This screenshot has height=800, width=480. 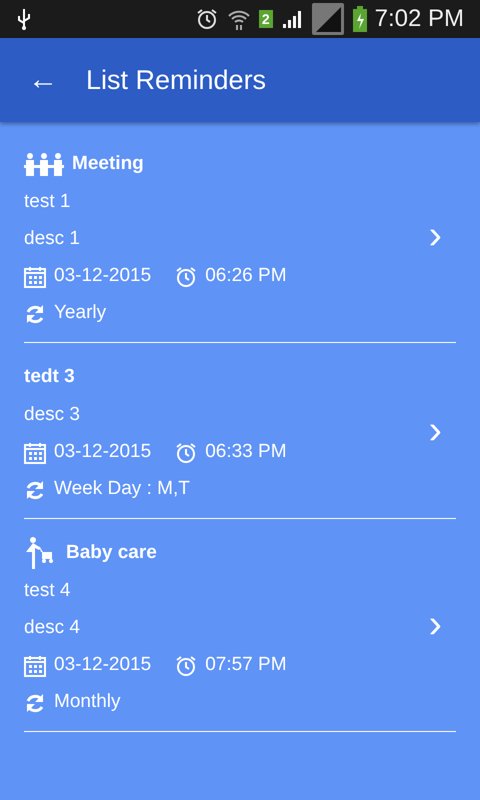 What do you see at coordinates (49, 376) in the screenshot?
I see `category-label: tedt 3` at bounding box center [49, 376].